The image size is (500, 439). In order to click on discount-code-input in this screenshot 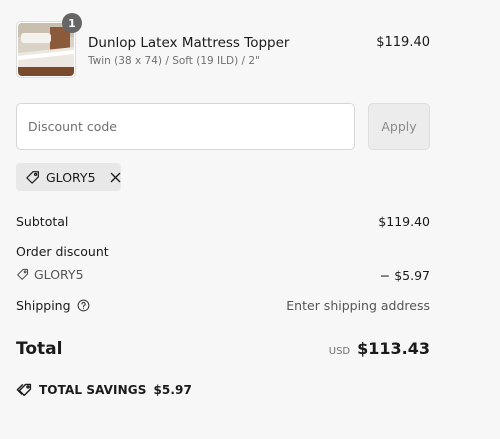, I will do `click(185, 126)`.